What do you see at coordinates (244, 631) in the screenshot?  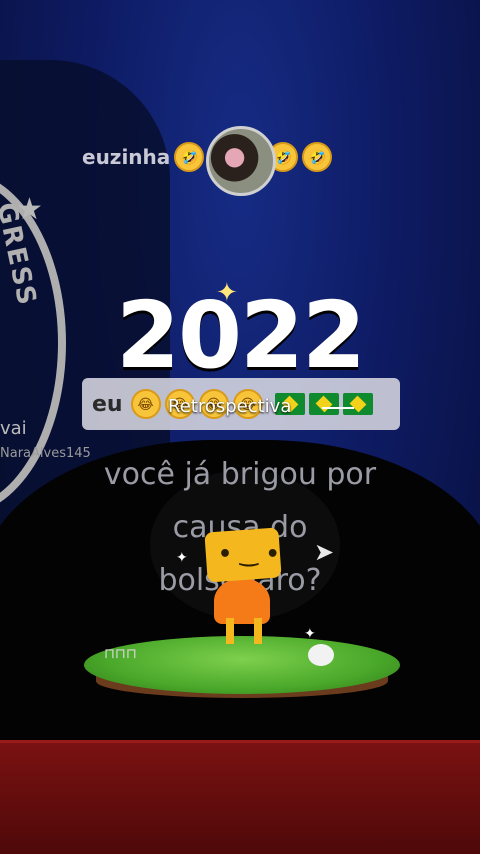 I see `mascot-legs` at bounding box center [244, 631].